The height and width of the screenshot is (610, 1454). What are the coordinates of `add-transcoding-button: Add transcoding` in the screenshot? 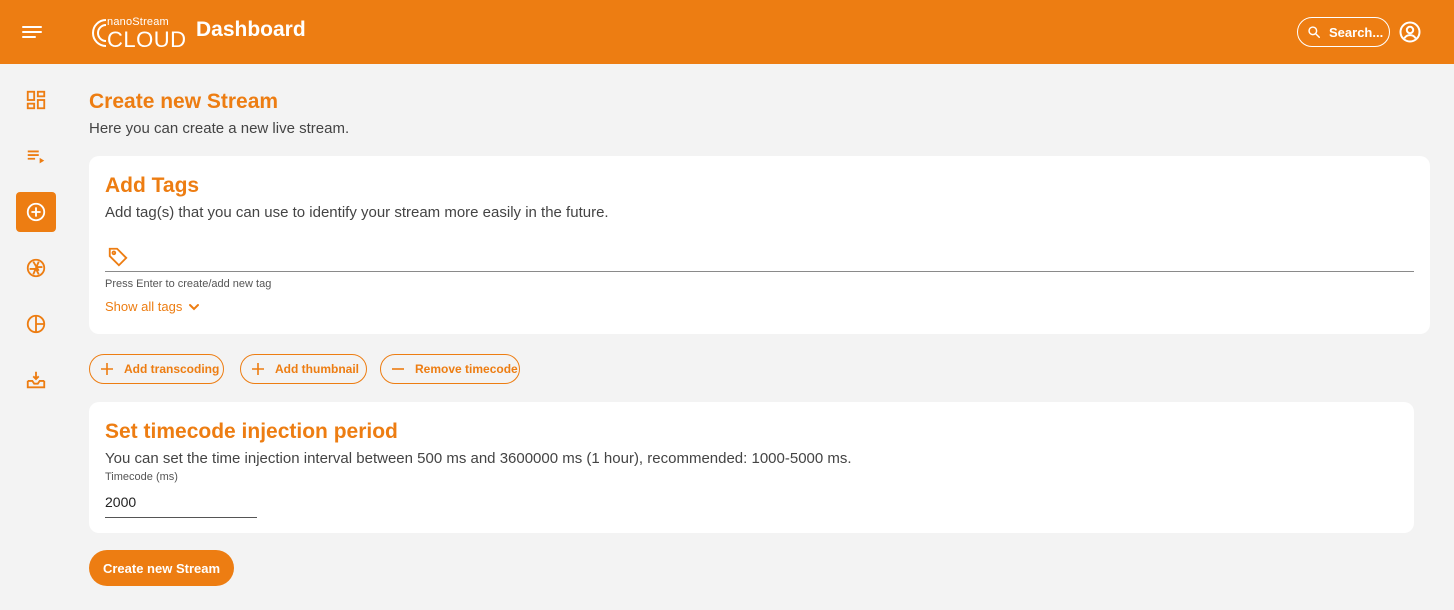 It's located at (156, 369).